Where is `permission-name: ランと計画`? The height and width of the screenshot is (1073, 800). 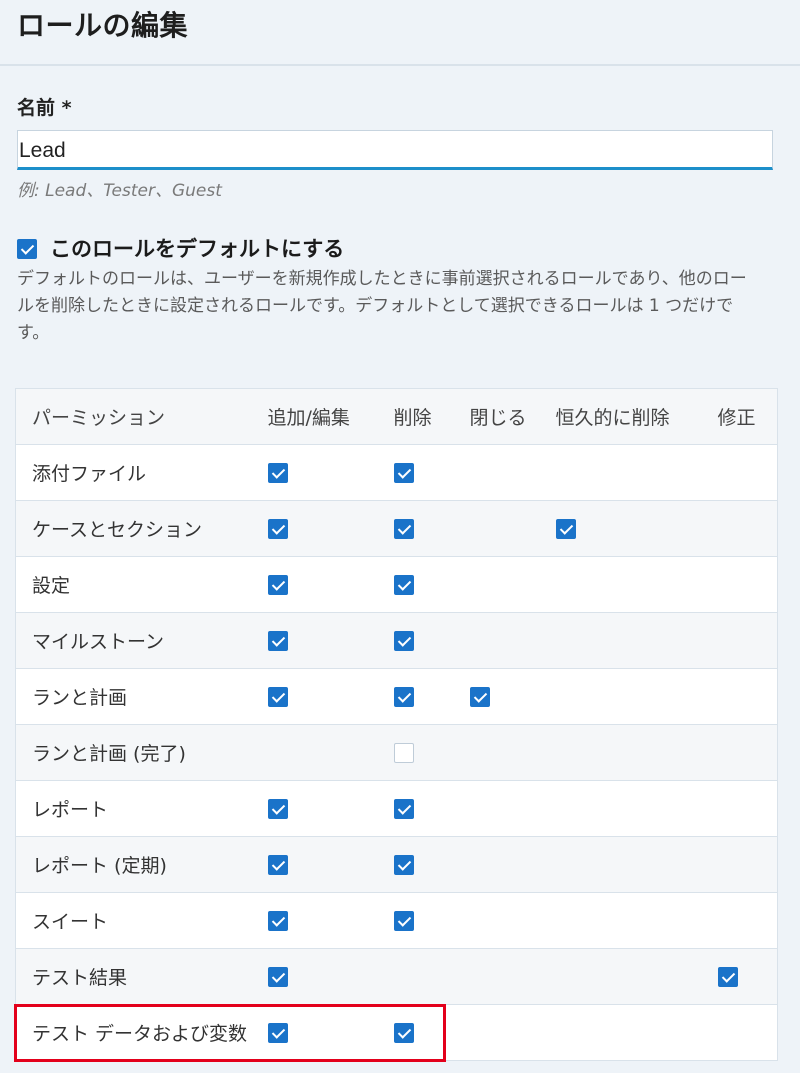 permission-name: ランと計画 is located at coordinates (141, 696).